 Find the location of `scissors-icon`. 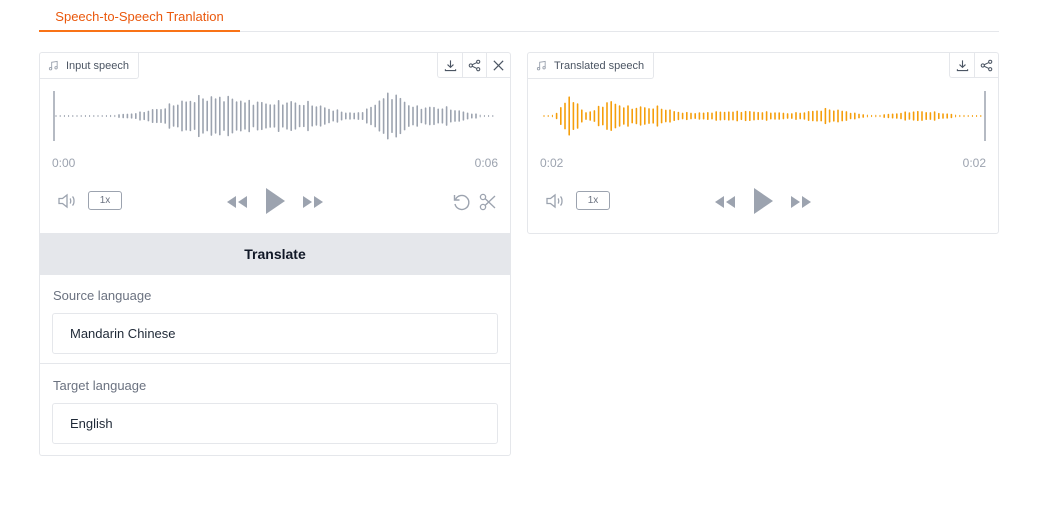

scissors-icon is located at coordinates (487, 202).